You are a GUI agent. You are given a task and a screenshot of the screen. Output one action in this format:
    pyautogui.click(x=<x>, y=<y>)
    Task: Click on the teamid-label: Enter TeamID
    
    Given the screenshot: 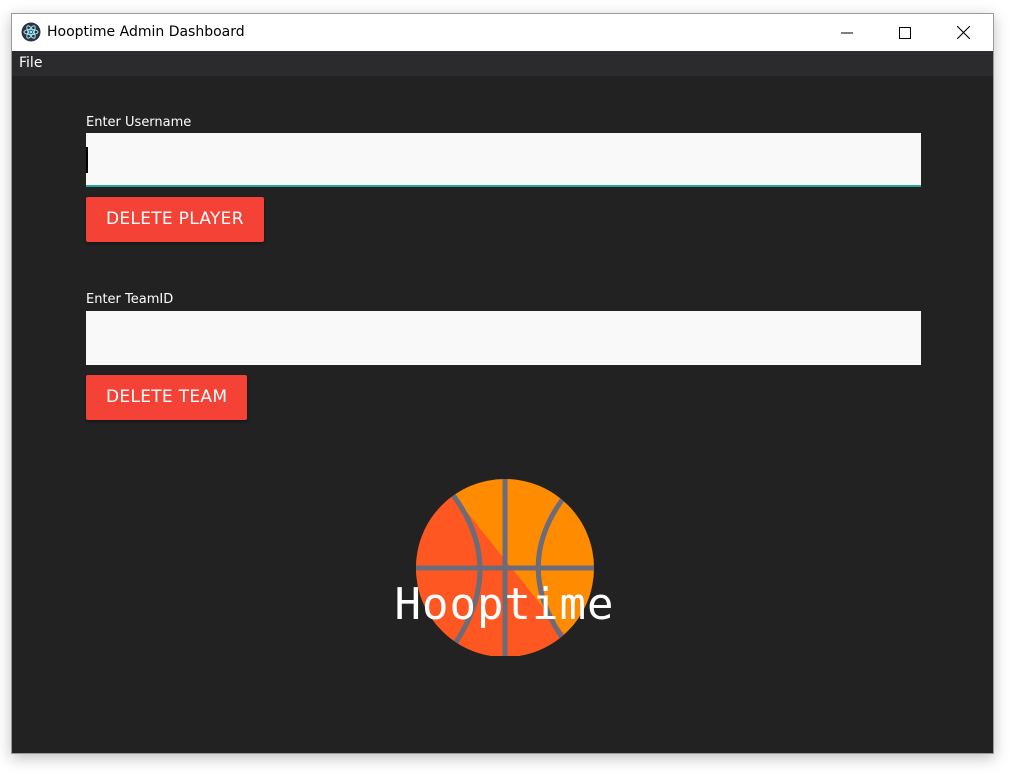 What is the action you would take?
    pyautogui.click(x=130, y=299)
    